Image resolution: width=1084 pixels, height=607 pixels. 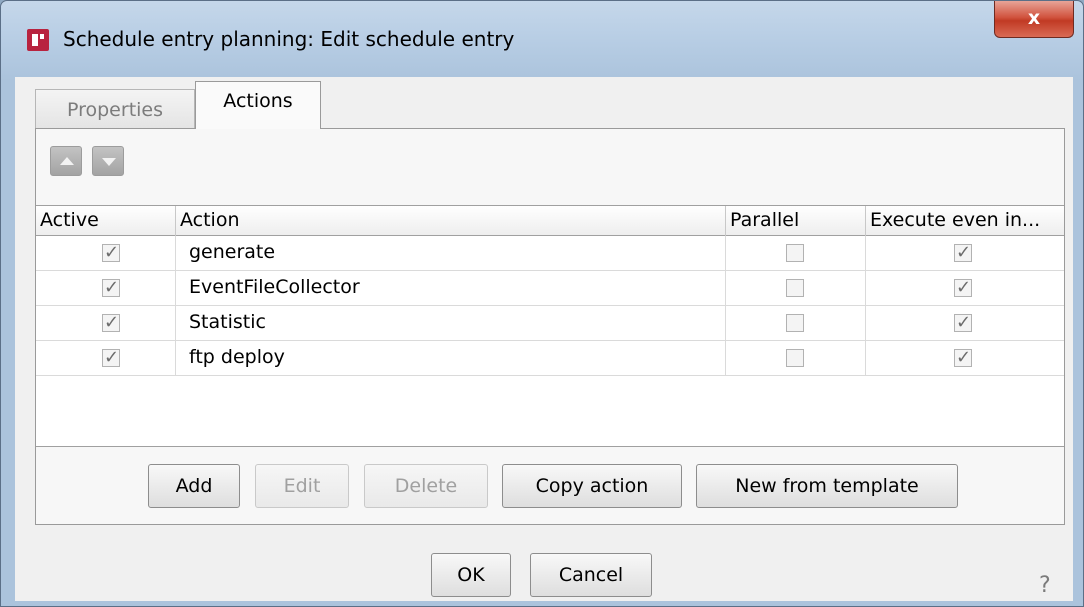 I want to click on move-down-button, so click(x=108, y=161).